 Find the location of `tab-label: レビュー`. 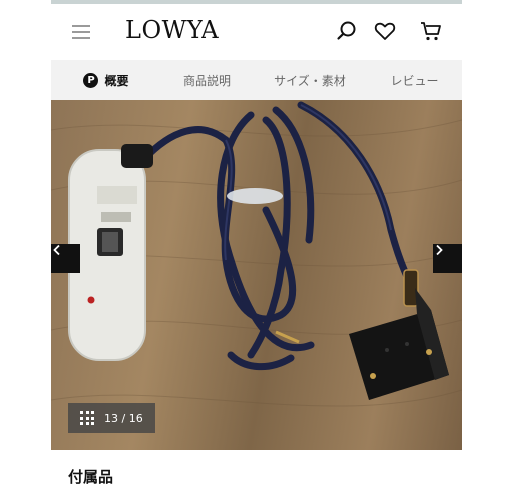

tab-label: レビュー is located at coordinates (414, 80).